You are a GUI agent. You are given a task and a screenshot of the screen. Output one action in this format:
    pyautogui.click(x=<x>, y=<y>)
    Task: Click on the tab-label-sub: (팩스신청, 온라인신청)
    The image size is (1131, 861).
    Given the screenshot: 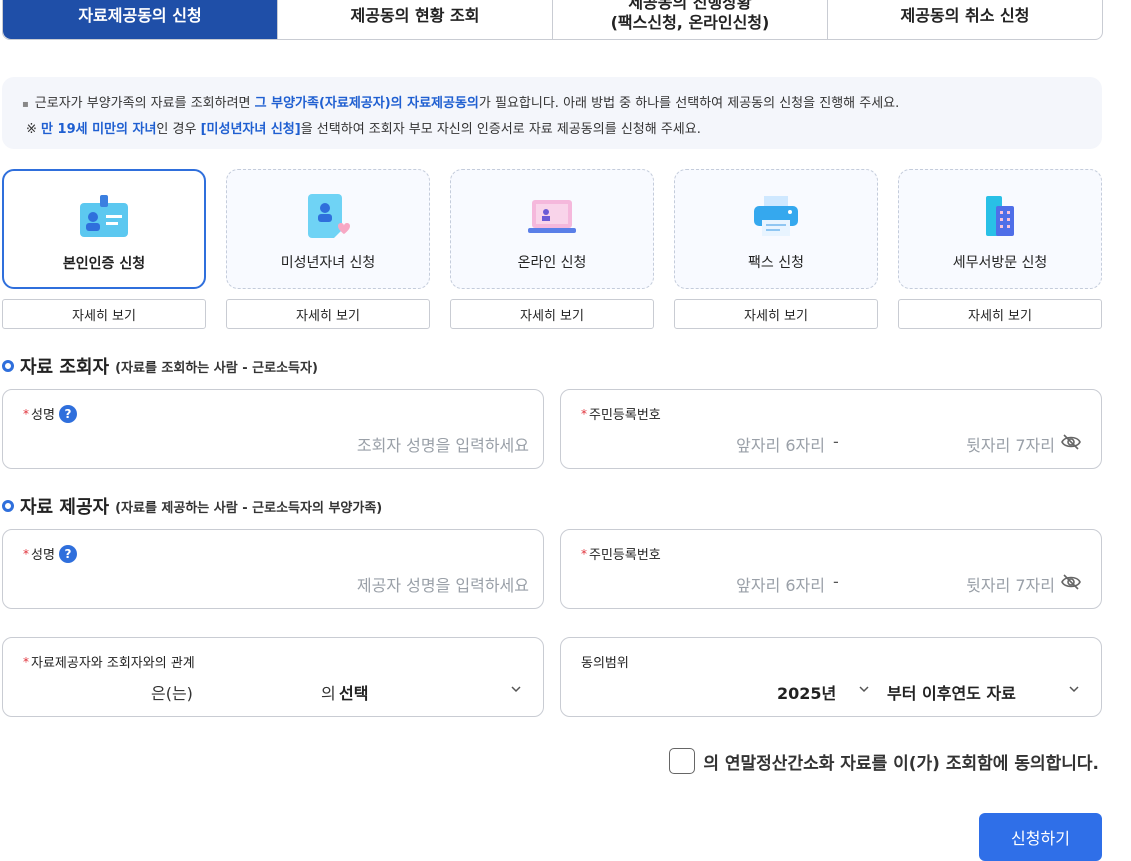 What is the action you would take?
    pyautogui.click(x=690, y=22)
    